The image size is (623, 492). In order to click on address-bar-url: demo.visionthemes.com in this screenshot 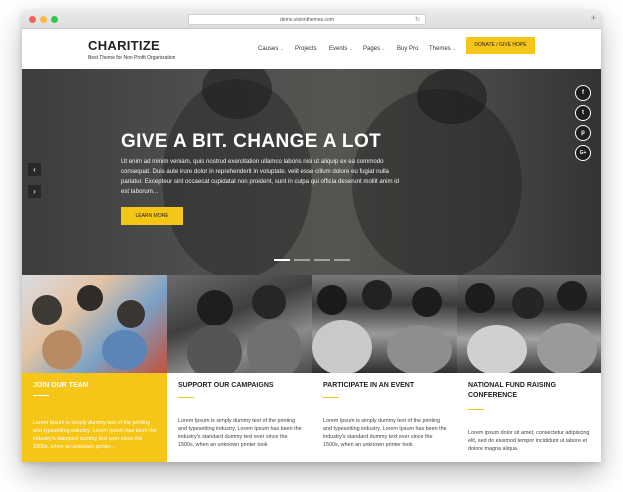, I will do `click(307, 20)`.